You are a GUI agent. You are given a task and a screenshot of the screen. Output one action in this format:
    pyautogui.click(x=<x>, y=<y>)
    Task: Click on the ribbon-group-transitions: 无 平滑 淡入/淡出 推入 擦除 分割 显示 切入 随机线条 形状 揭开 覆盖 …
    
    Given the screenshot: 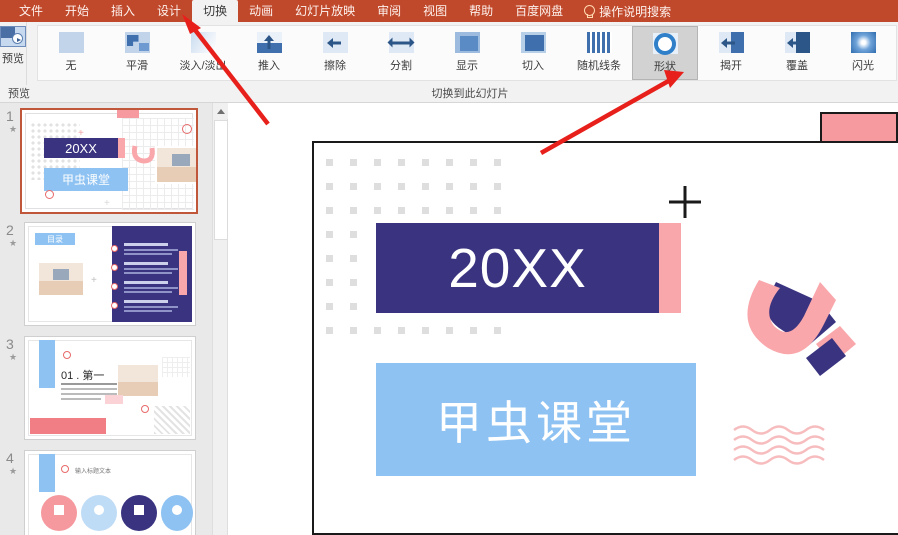 What is the action you would take?
    pyautogui.click(x=462, y=53)
    